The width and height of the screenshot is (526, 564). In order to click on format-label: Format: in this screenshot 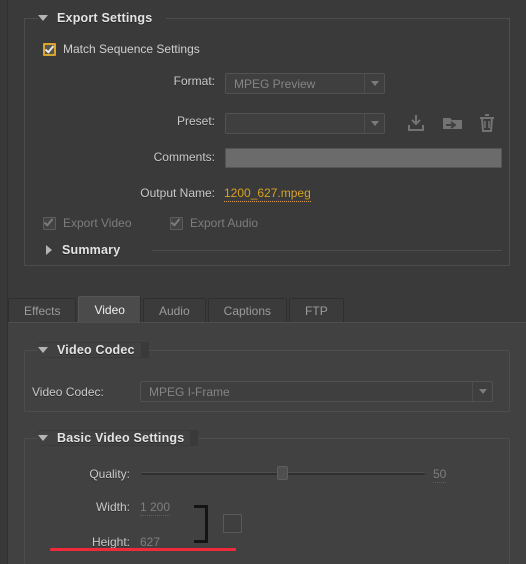, I will do `click(194, 81)`.